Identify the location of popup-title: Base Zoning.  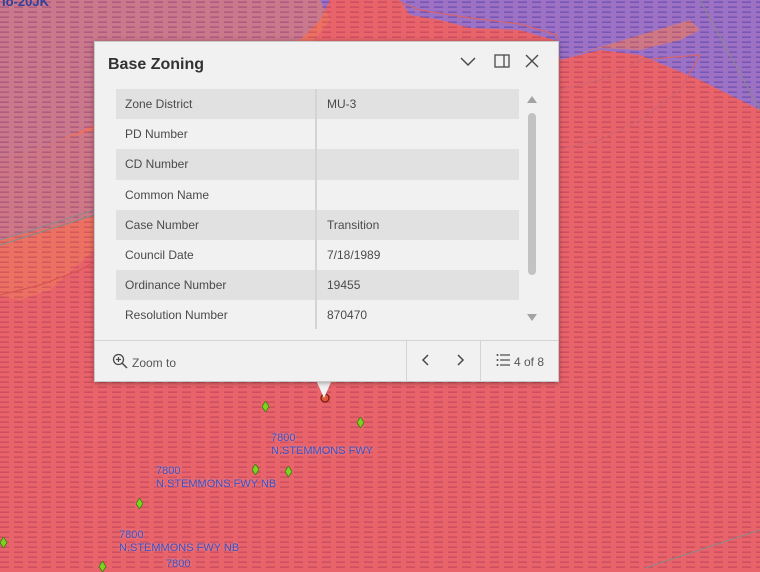
(156, 64).